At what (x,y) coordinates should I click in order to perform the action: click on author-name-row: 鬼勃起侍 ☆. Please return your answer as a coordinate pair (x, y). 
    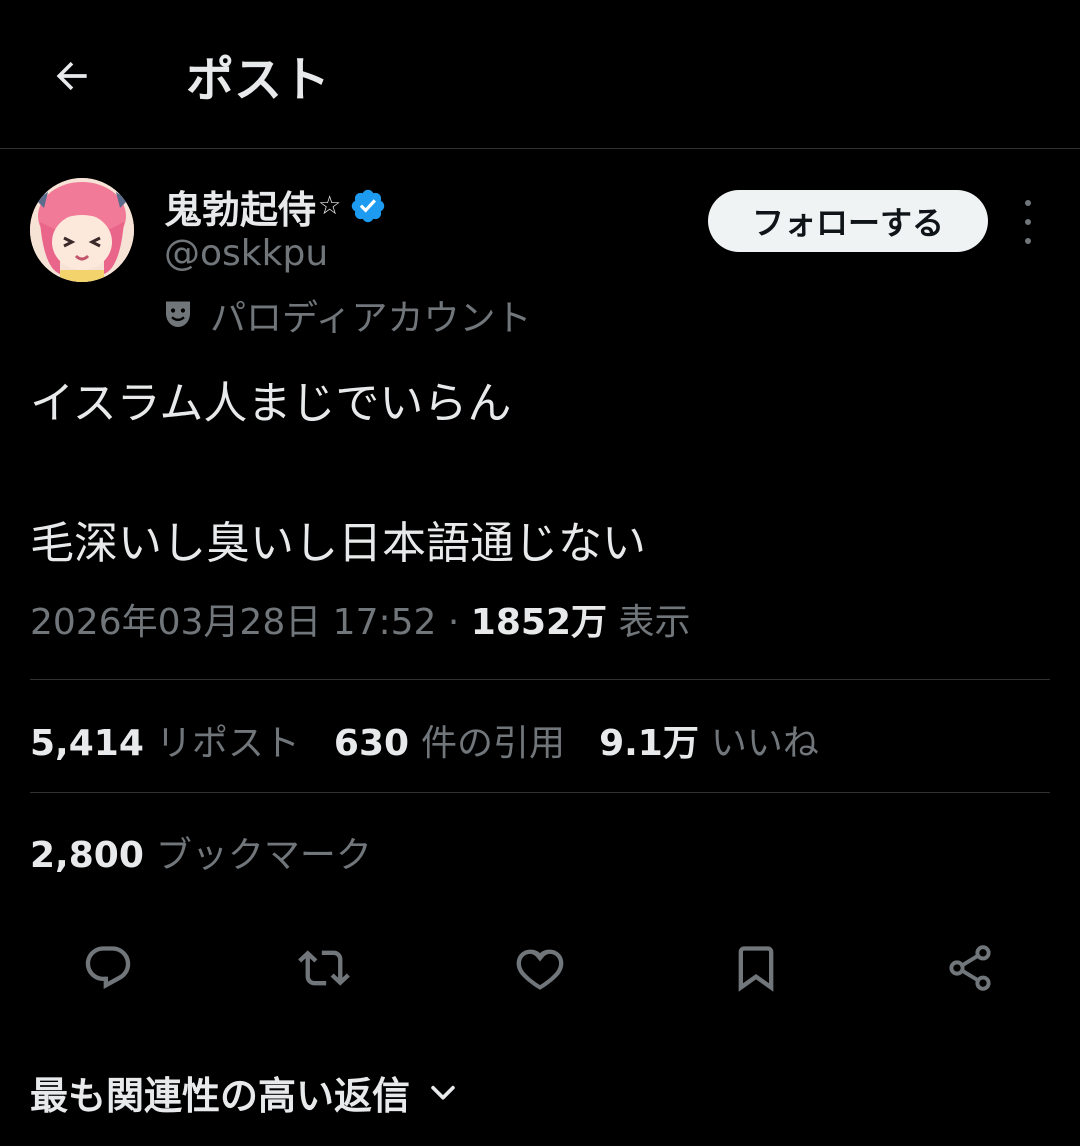
    Looking at the image, I should click on (275, 206).